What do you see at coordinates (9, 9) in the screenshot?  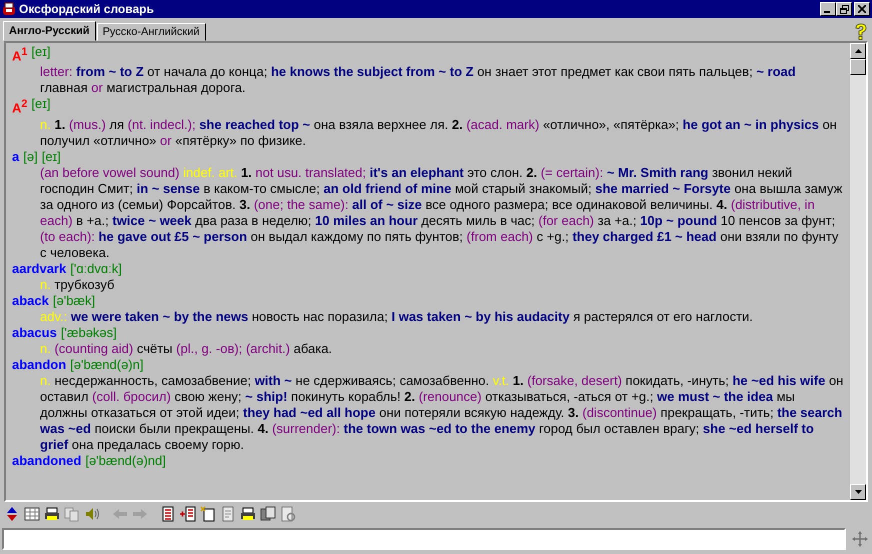 I see `app-icon` at bounding box center [9, 9].